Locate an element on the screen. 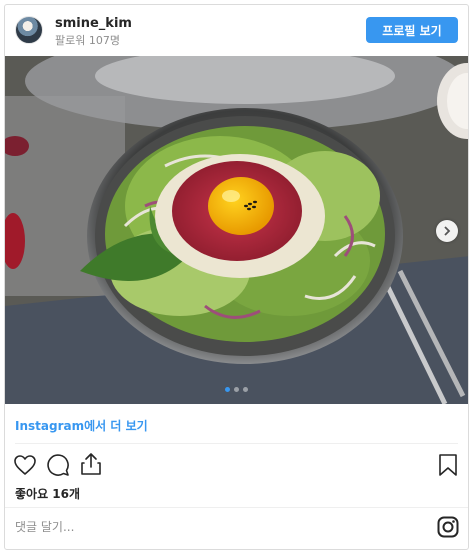 This screenshot has height=554, width=473. like-button is located at coordinates (25, 467).